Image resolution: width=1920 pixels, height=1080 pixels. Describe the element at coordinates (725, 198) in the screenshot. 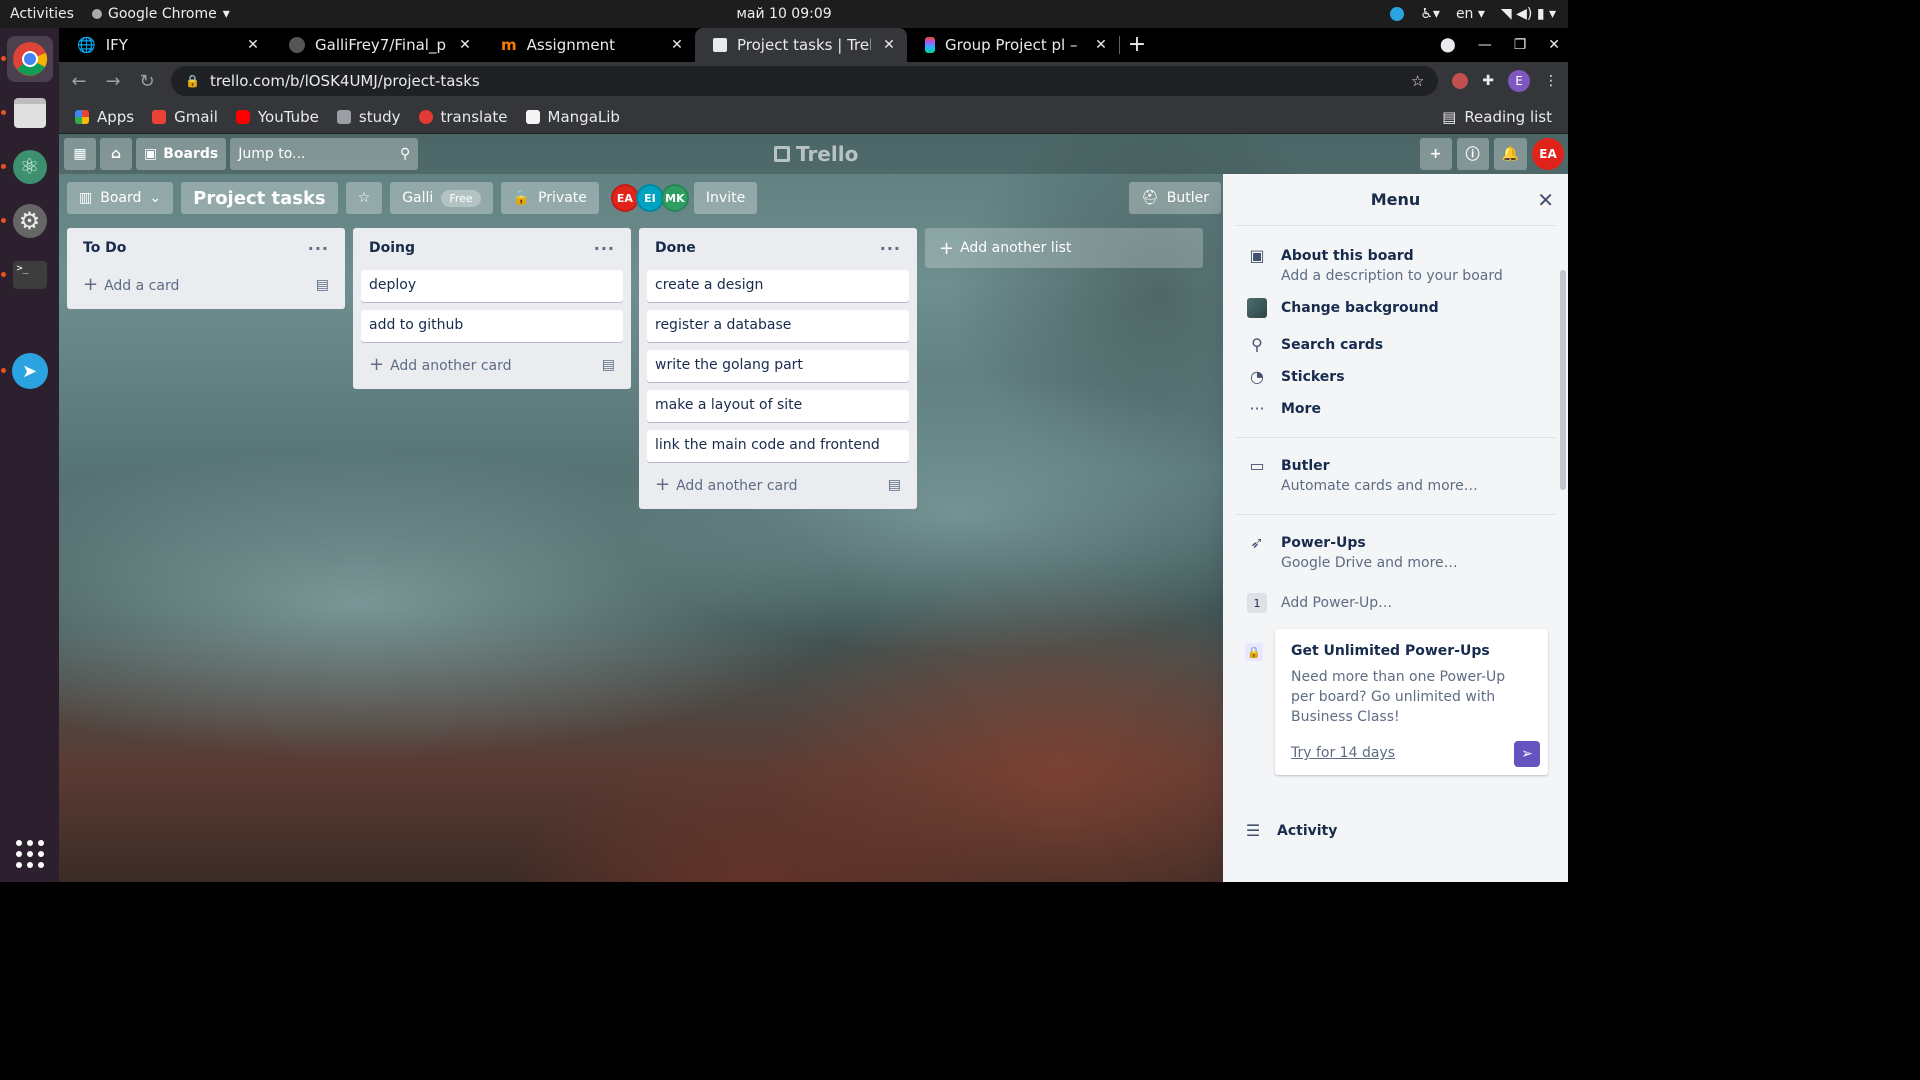

I see `invite-button: Invite` at that location.